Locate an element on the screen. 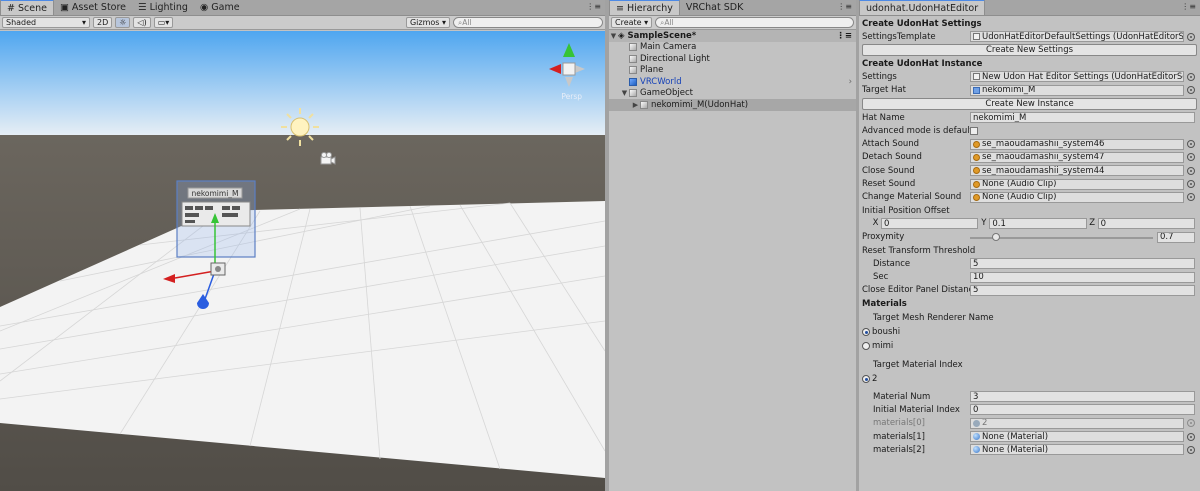 This screenshot has height=491, width=1200. material-num-input: 3 is located at coordinates (1082, 397).